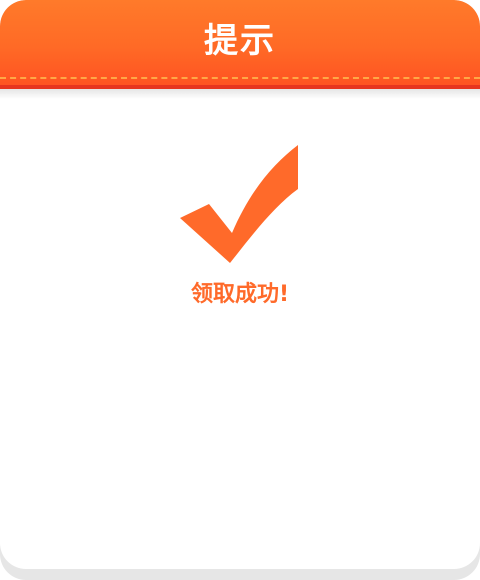 Image resolution: width=480 pixels, height=580 pixels. I want to click on dialog-header: 提示, so click(240, 42).